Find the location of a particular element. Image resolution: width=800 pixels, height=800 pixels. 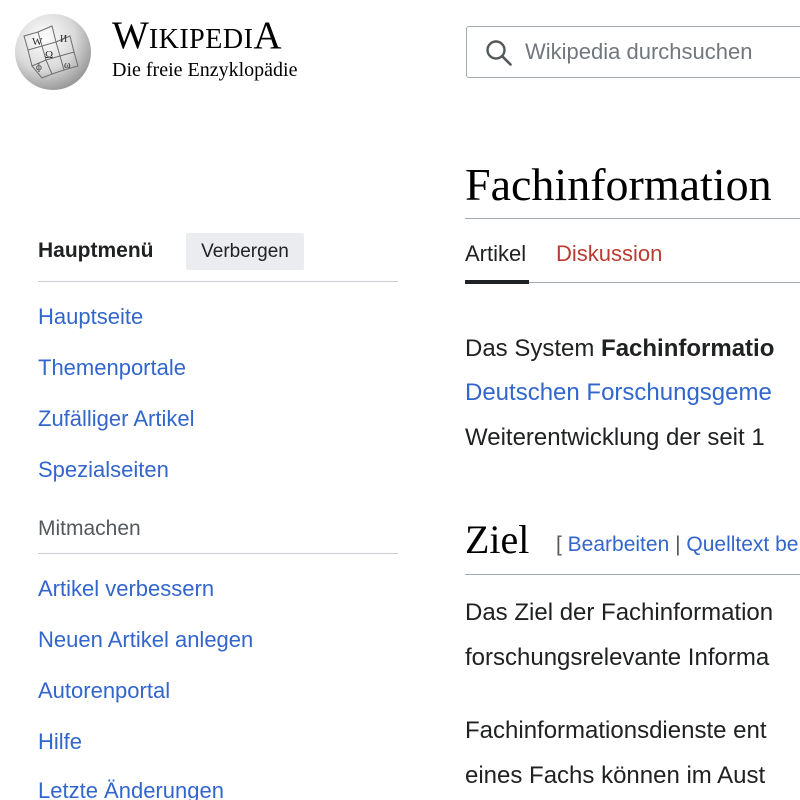

sidebar-item-themenportale: Themenportale is located at coordinates (112, 368).